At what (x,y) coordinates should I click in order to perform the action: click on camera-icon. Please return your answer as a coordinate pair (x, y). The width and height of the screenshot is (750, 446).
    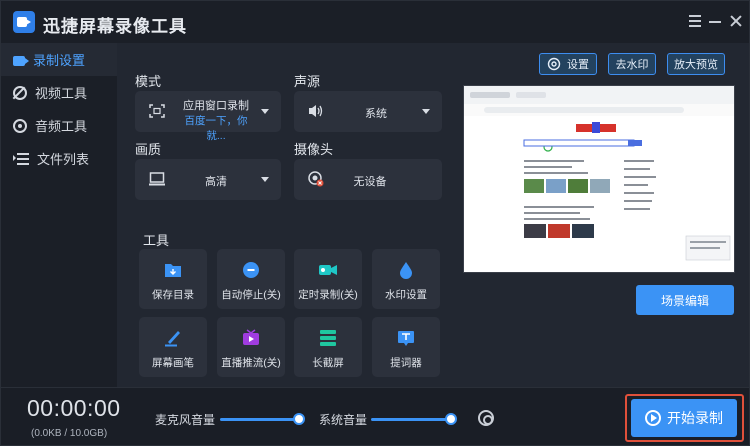
    Looking at the image, I should click on (21, 60).